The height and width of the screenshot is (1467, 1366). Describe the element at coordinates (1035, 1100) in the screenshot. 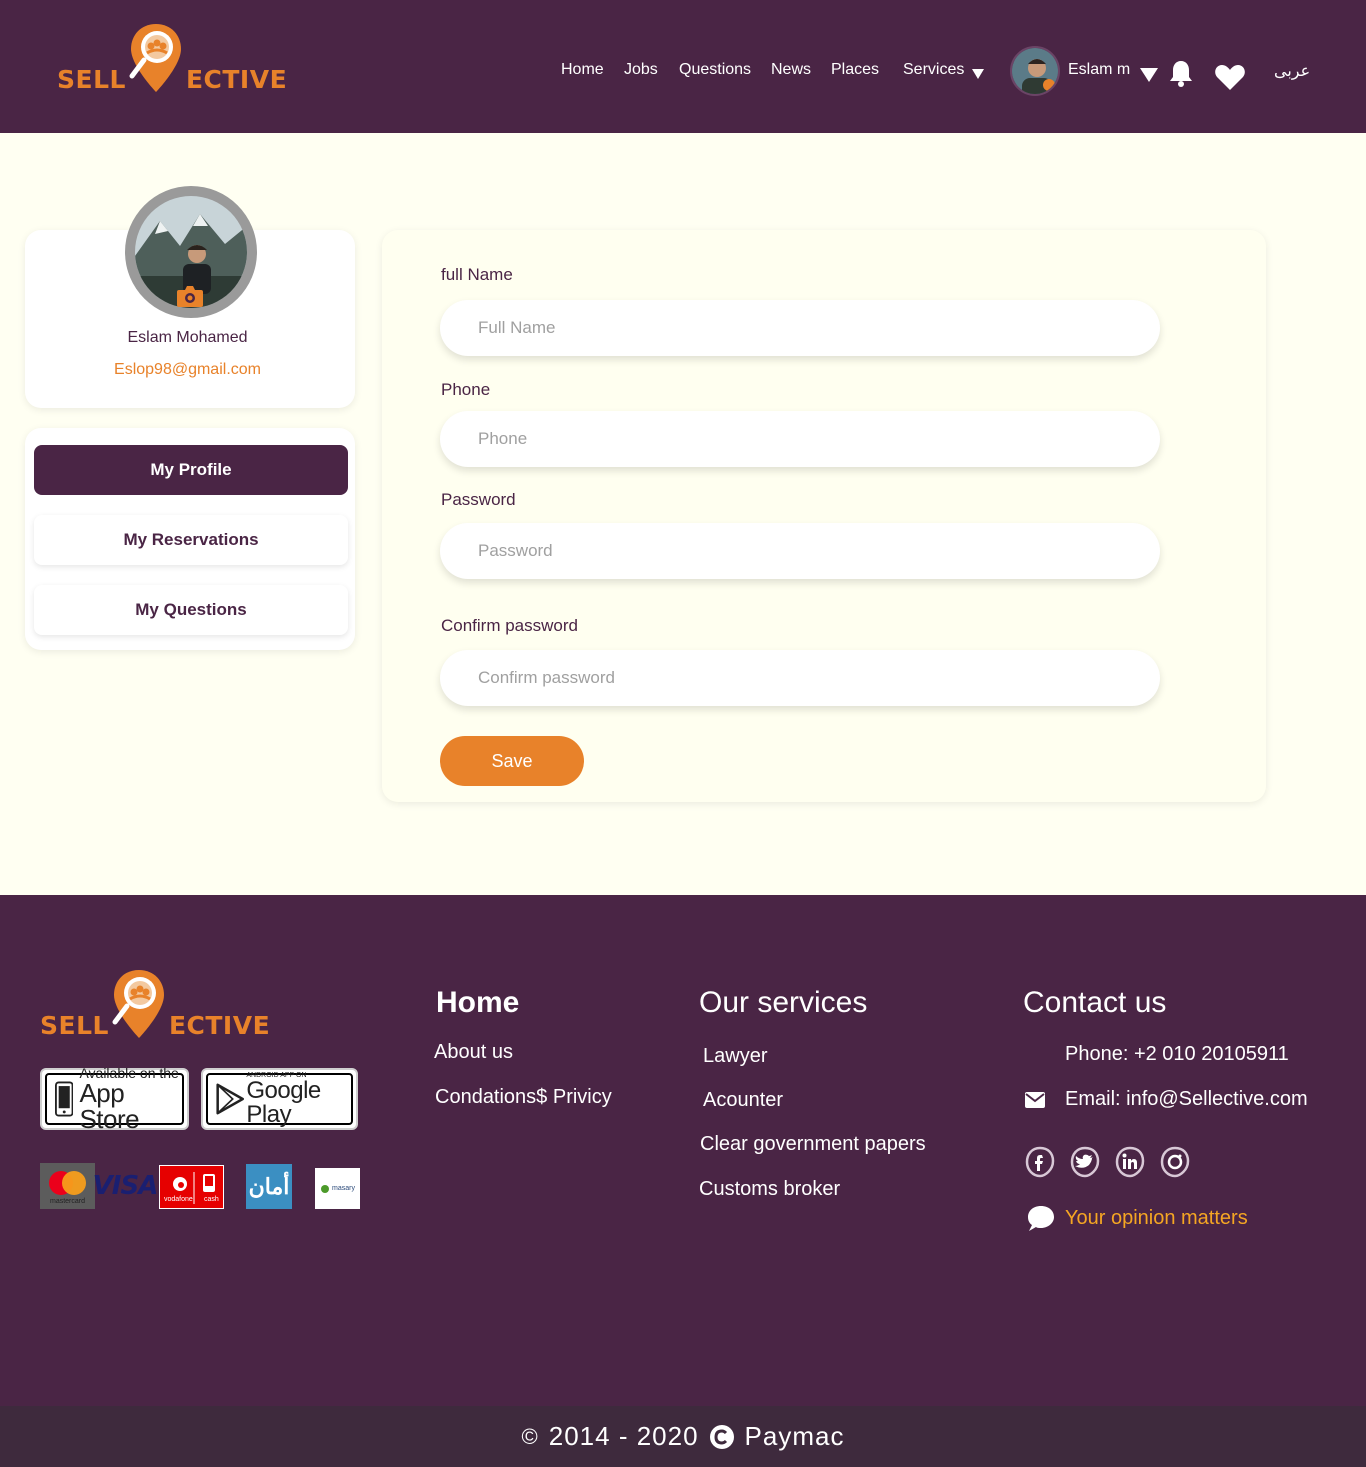

I see `envelope-icon` at that location.